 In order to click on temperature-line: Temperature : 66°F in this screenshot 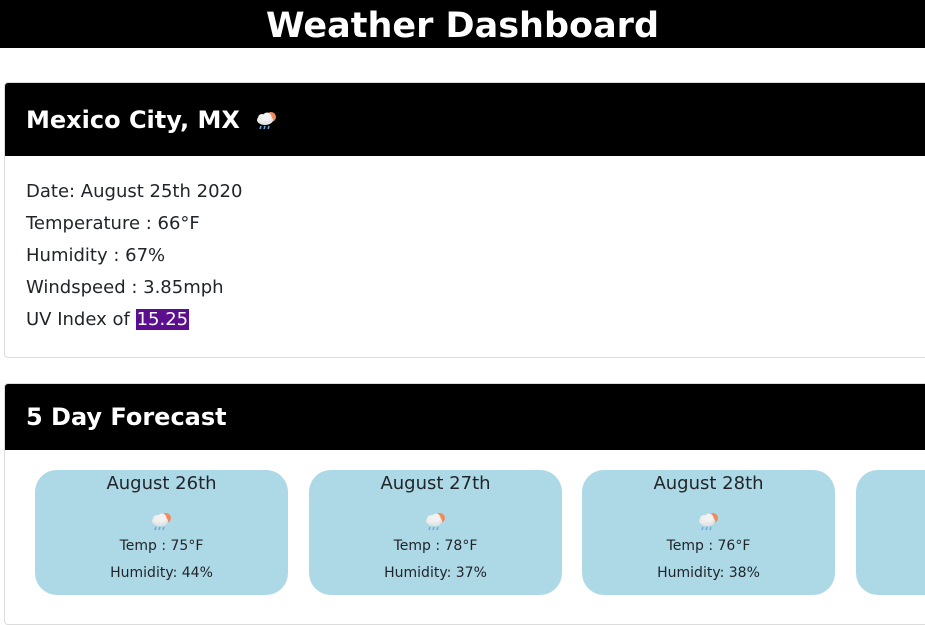, I will do `click(113, 223)`.